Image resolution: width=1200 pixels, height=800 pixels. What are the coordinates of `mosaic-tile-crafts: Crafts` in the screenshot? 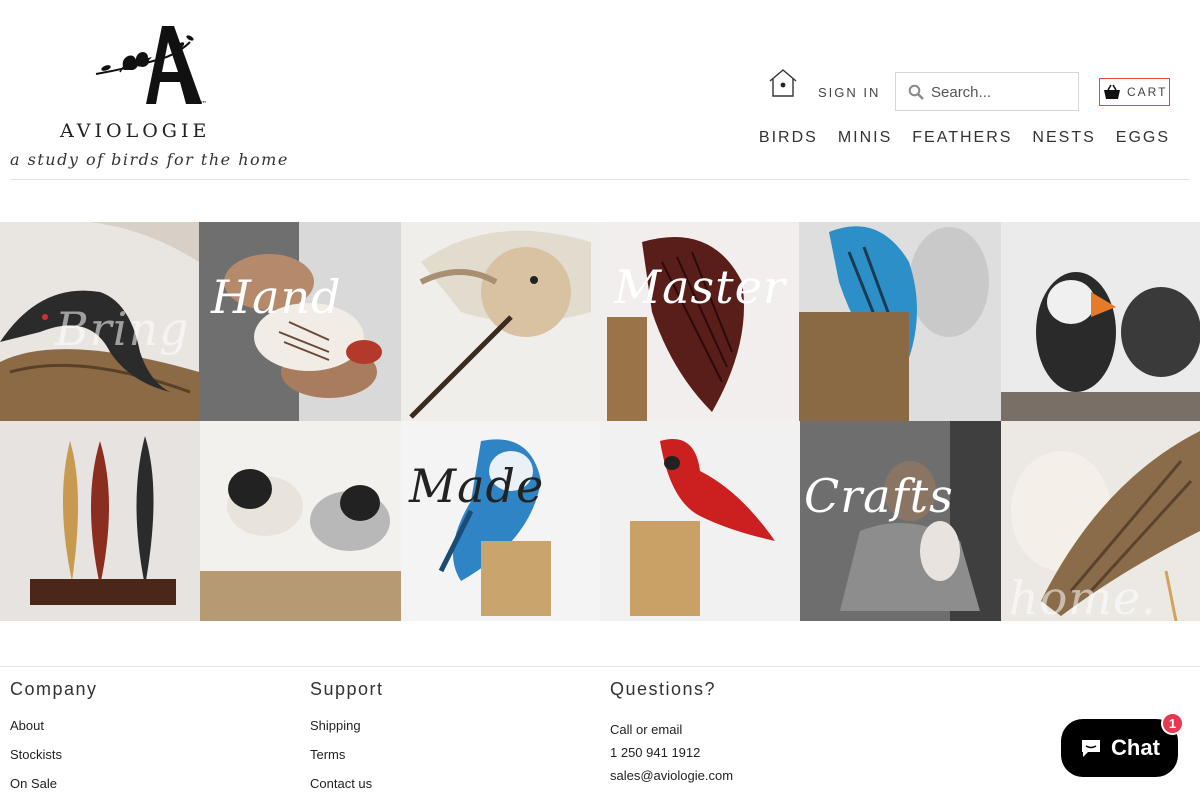 It's located at (900, 521).